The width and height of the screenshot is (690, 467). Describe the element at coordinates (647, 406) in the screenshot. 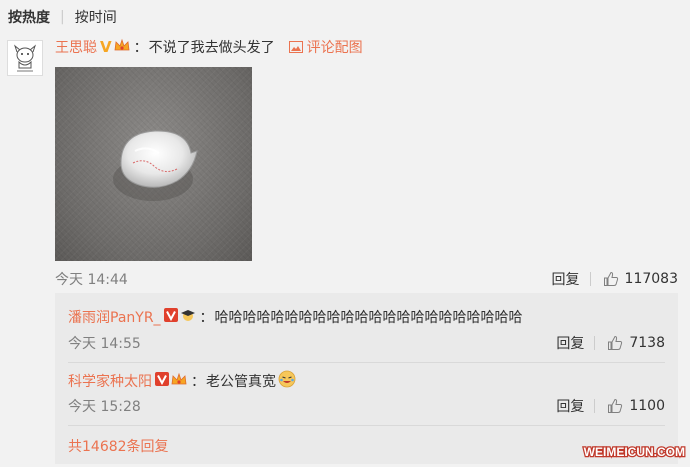

I see `reply-like-count: 1100` at that location.